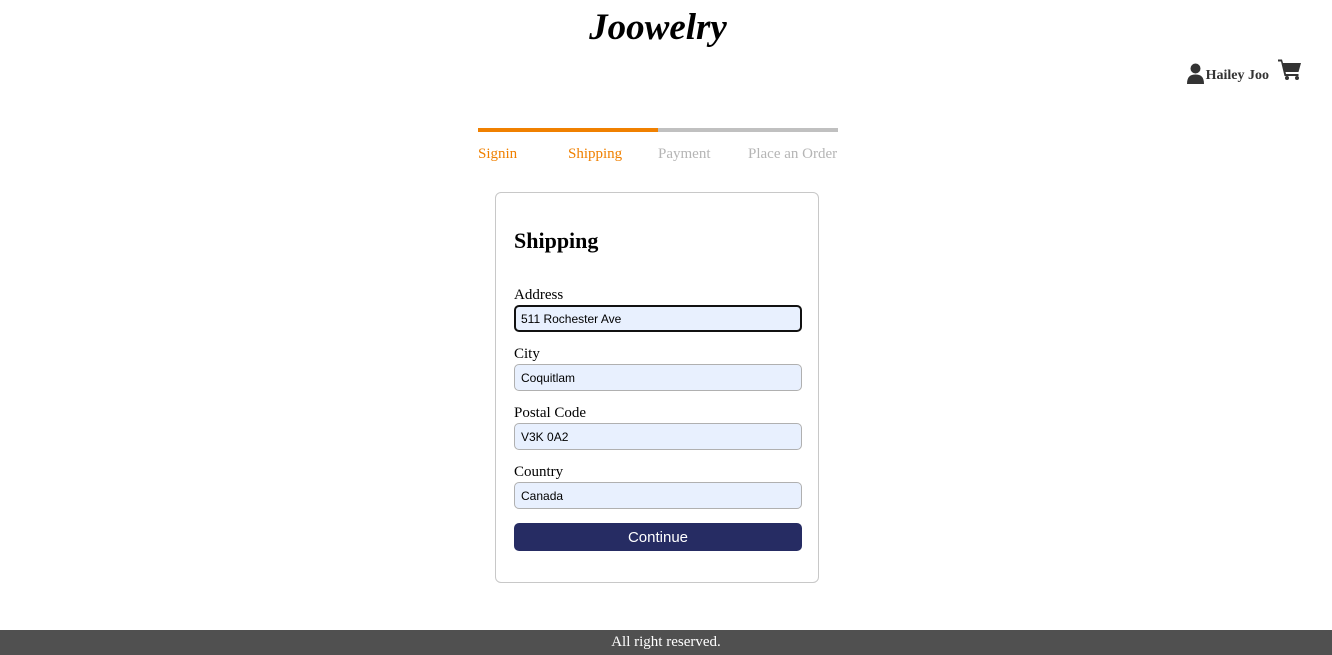 The width and height of the screenshot is (1332, 655). Describe the element at coordinates (658, 318) in the screenshot. I see `address-input` at that location.